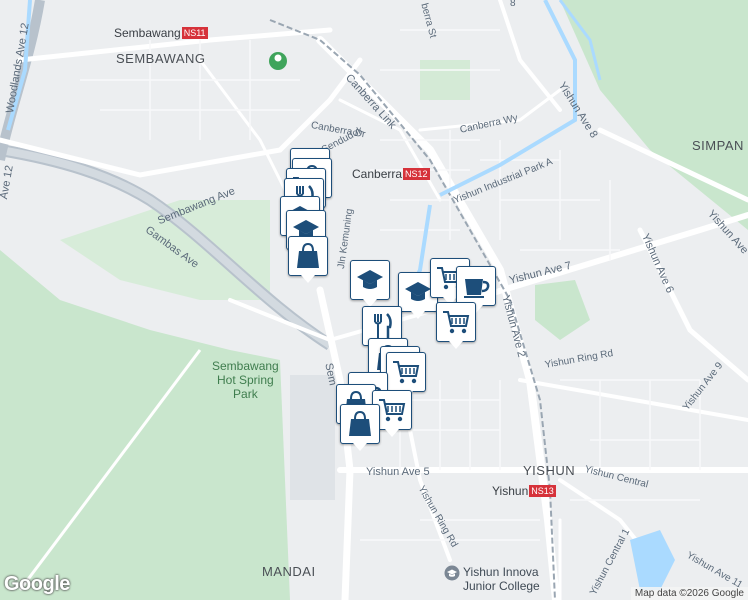 The height and width of the screenshot is (600, 748). What do you see at coordinates (501, 579) in the screenshot?
I see `poi-label: Yishun Innova Junior College` at bounding box center [501, 579].